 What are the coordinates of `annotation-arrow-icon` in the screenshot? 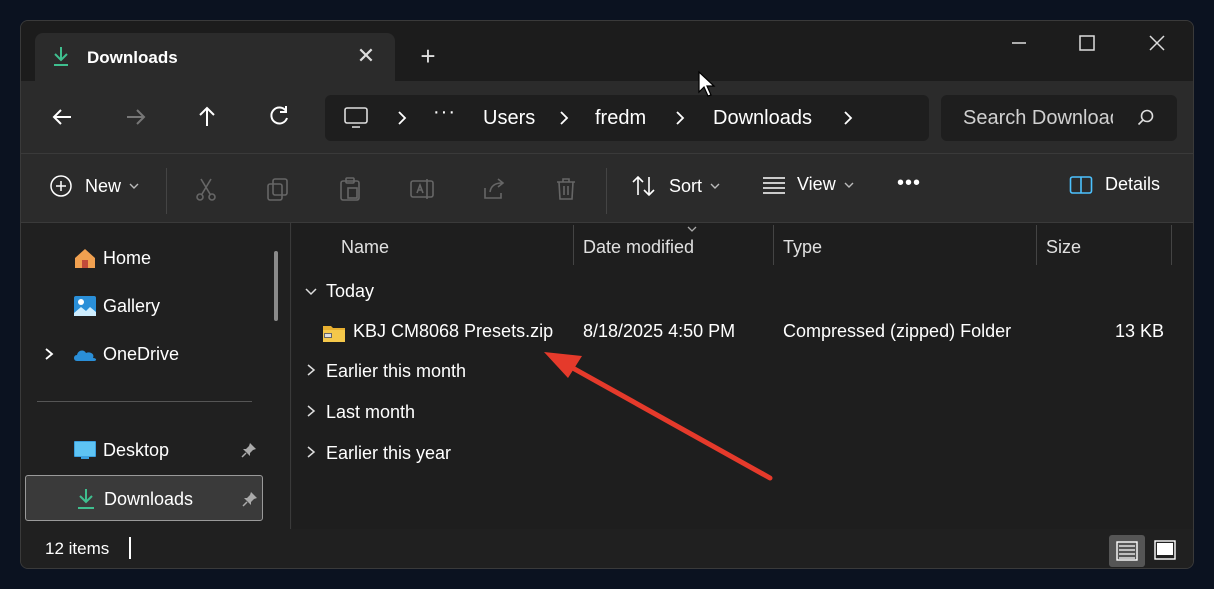 It's located at (658, 416).